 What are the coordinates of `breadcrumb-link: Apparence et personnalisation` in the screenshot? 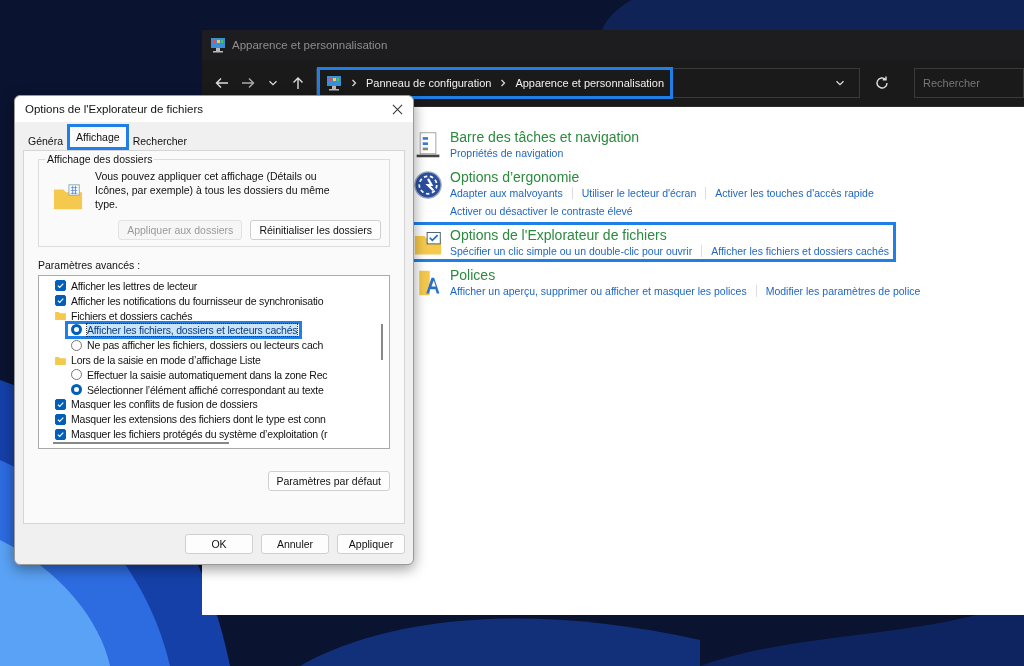 It's located at (589, 83).